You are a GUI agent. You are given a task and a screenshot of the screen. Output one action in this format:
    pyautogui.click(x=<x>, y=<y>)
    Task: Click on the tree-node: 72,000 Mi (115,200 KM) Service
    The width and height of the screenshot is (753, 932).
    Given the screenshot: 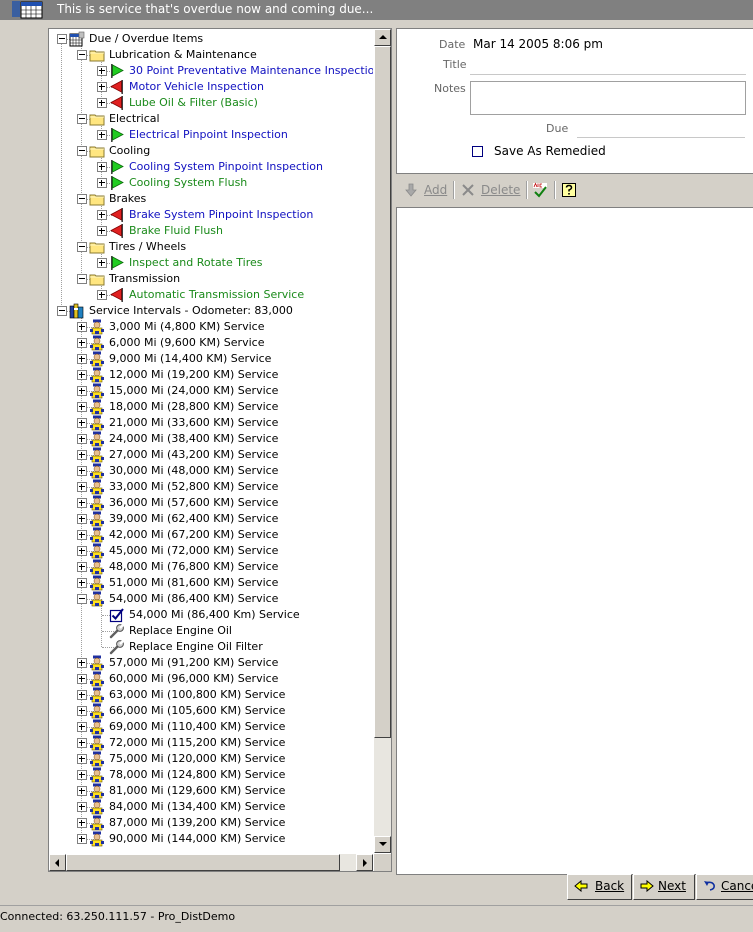 What is the action you would take?
    pyautogui.click(x=211, y=743)
    